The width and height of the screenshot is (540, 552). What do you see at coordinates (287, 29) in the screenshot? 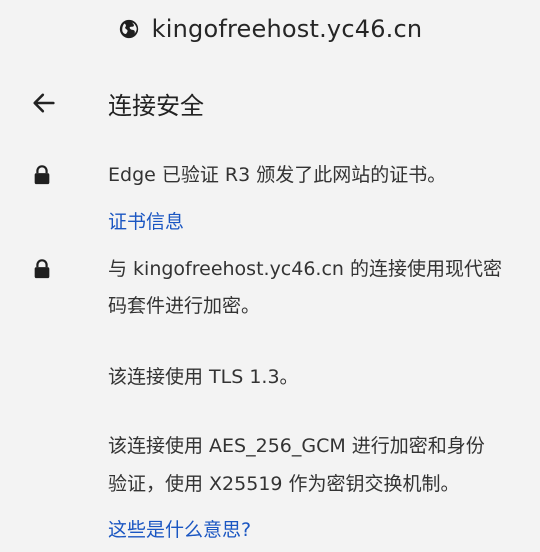
I see `domain-text: kingofreehost.yc46.cn` at bounding box center [287, 29].